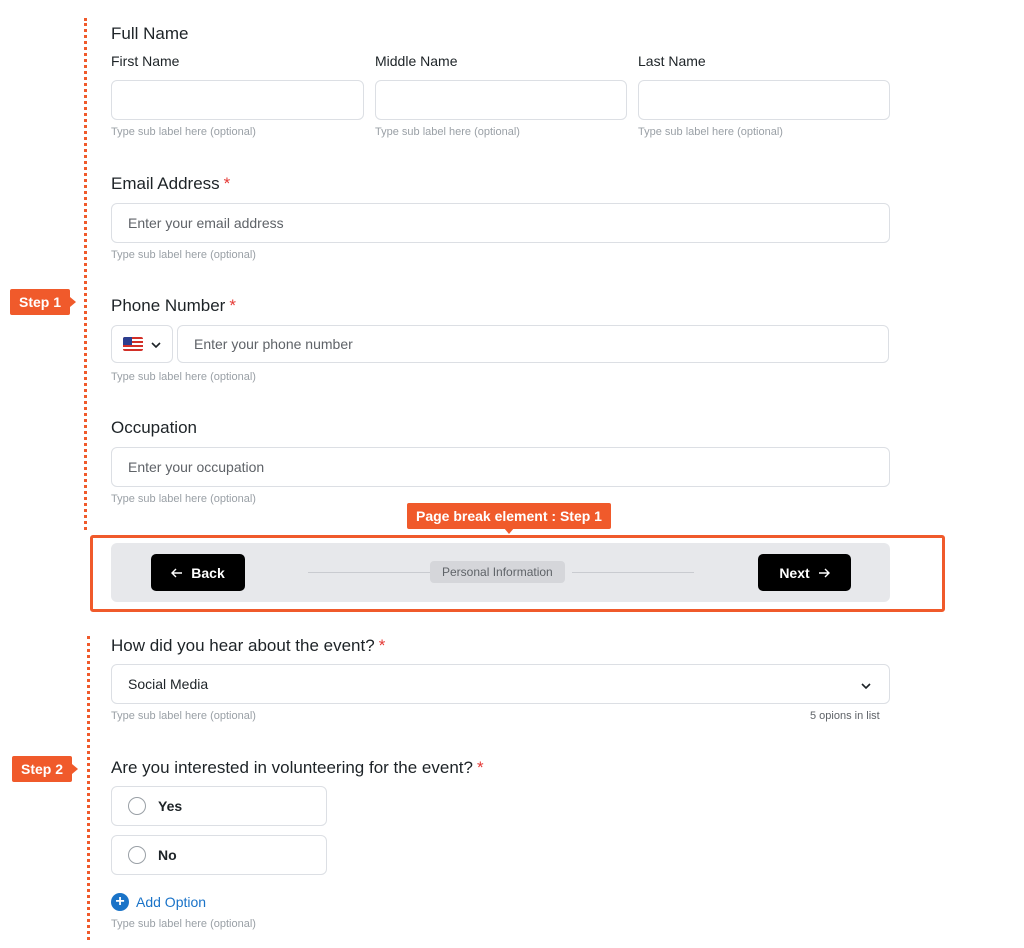  What do you see at coordinates (509, 518) in the screenshot?
I see `page-break-tag: Page break element : Step 1` at bounding box center [509, 518].